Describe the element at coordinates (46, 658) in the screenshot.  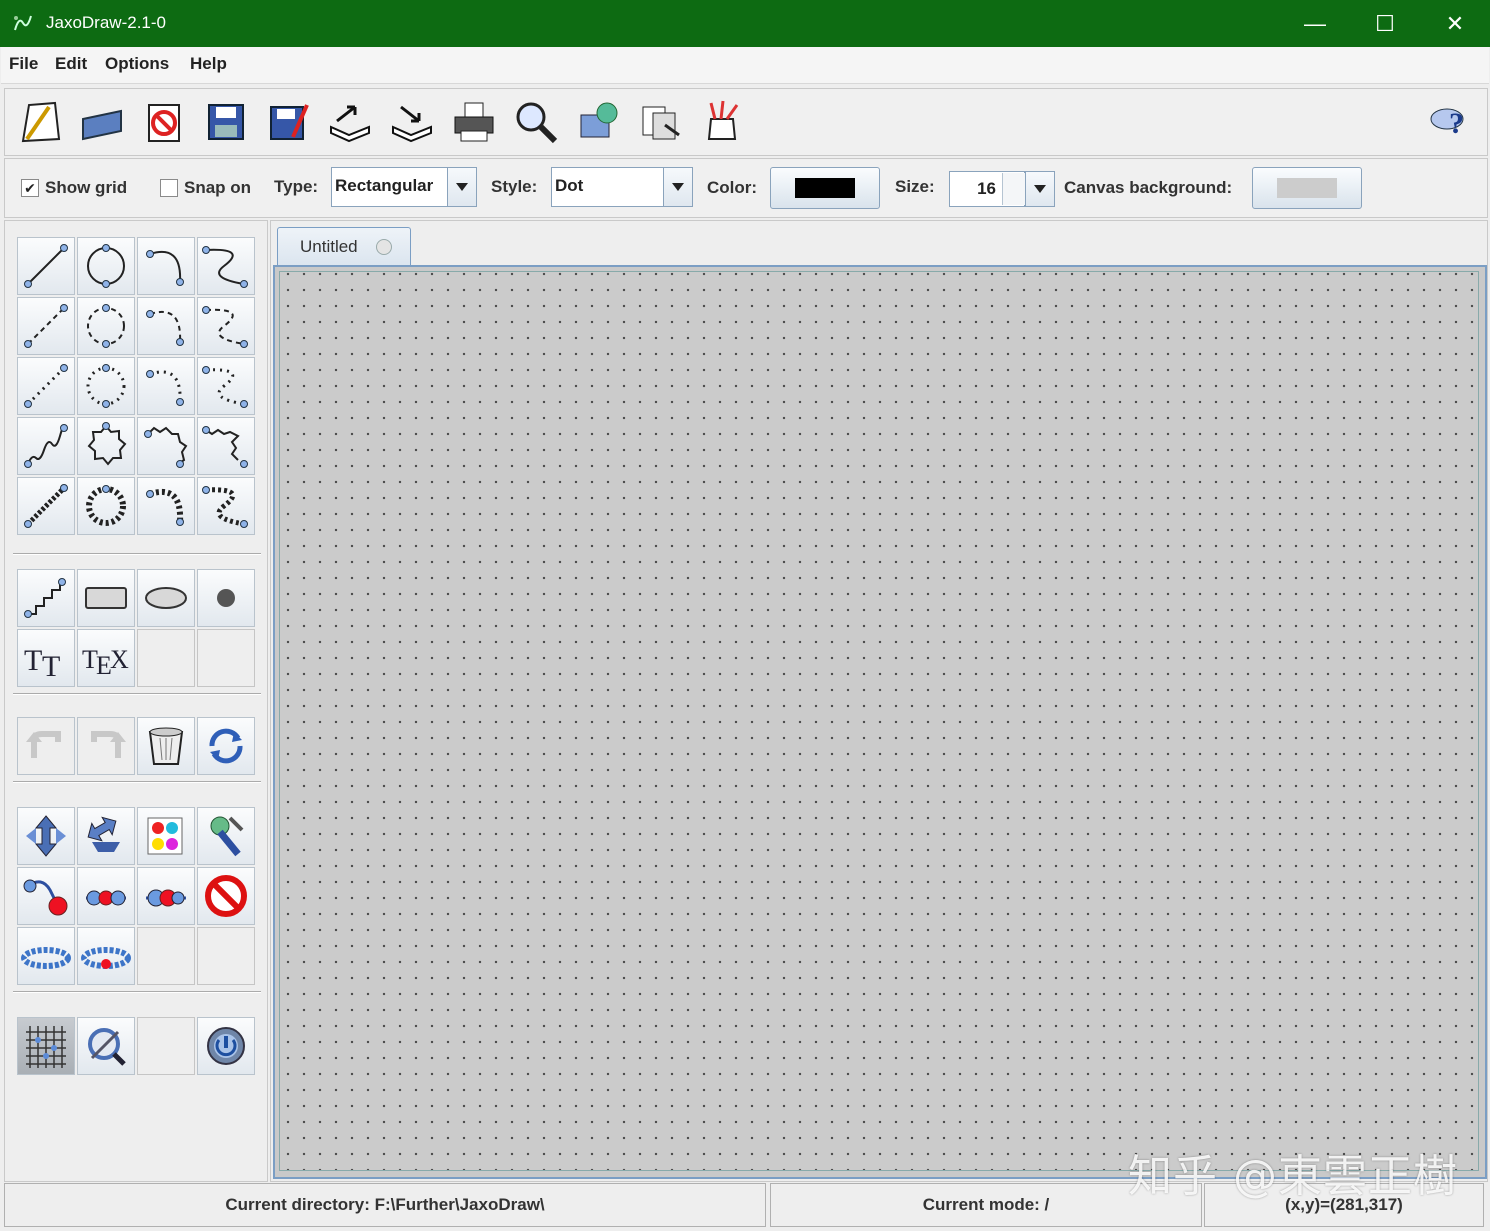
I see `text-button: TT` at that location.